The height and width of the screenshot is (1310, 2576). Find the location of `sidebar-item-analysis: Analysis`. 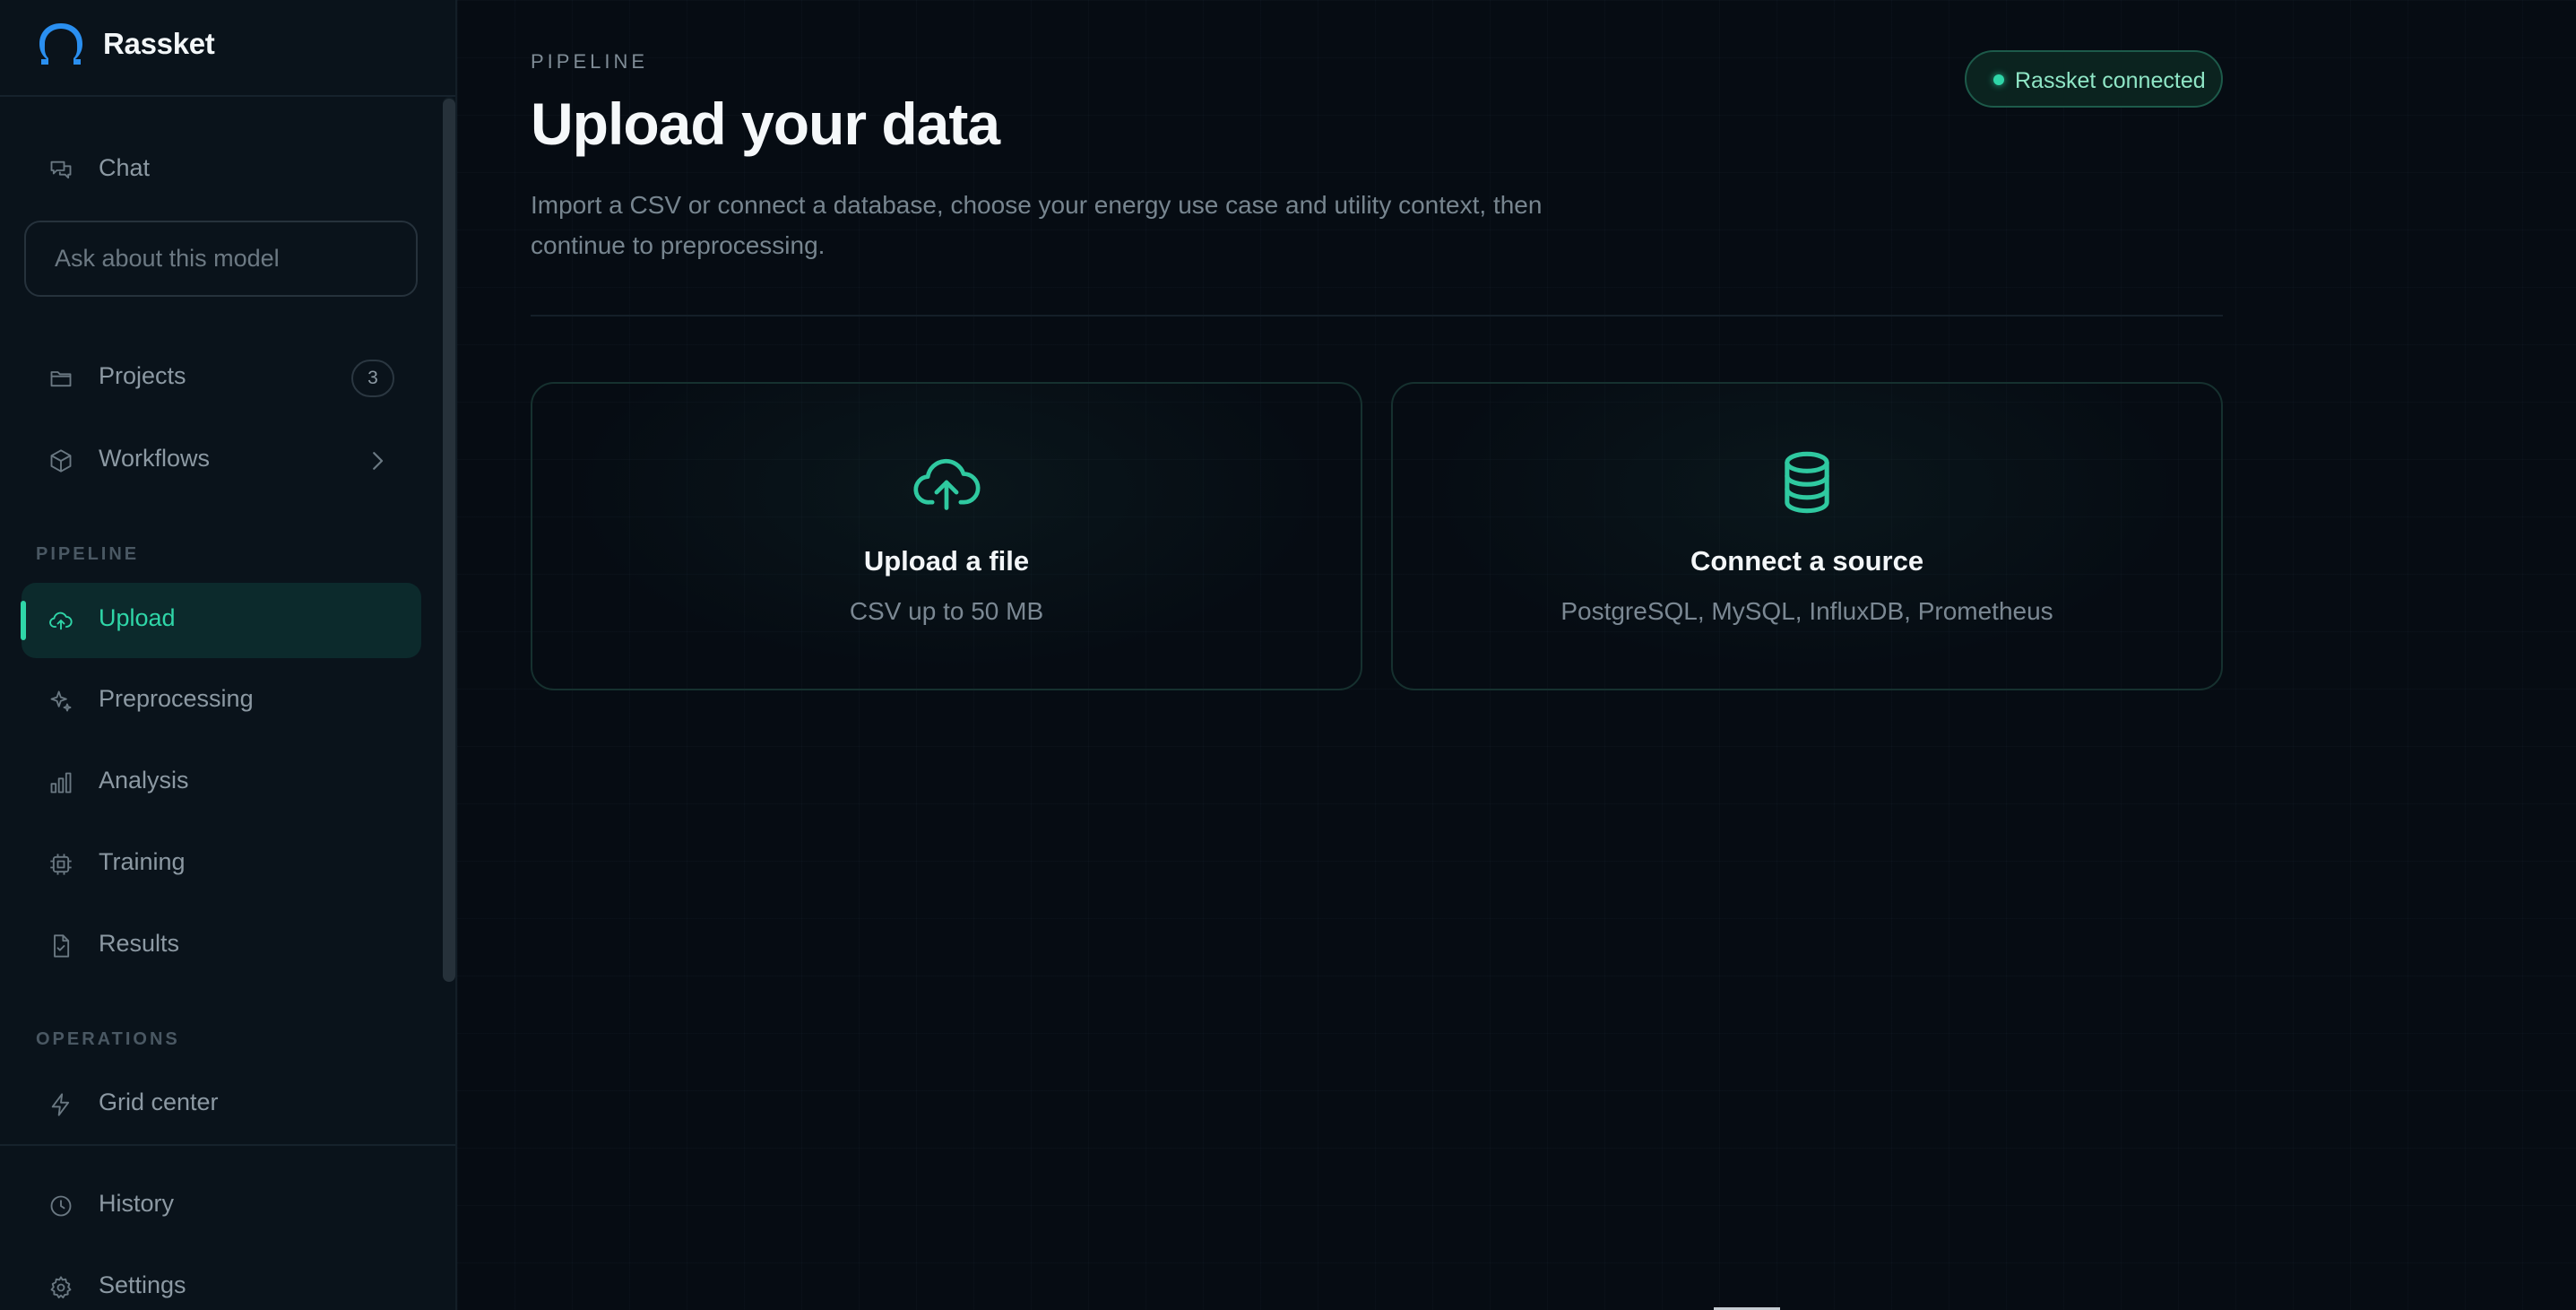

sidebar-item-analysis: Analysis is located at coordinates (221, 782).